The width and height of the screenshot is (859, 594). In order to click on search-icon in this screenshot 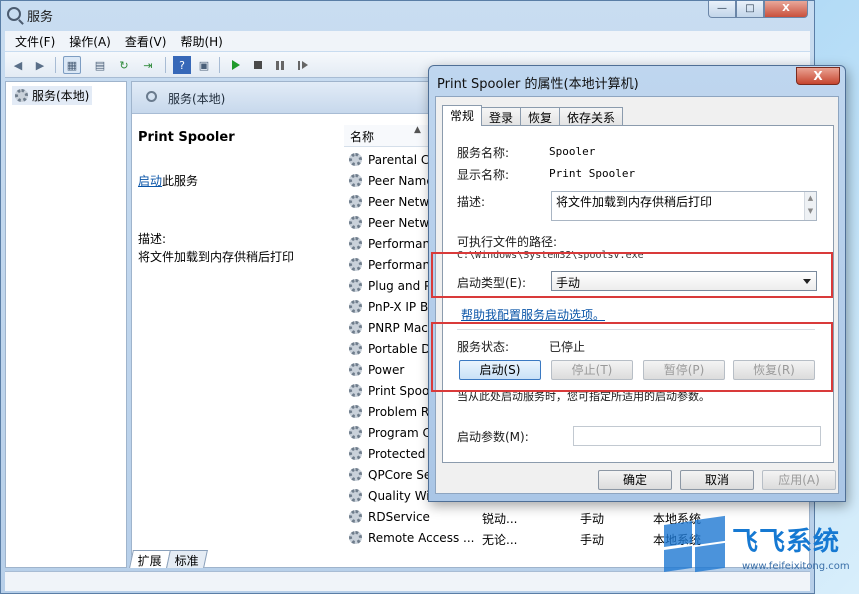, I will do `click(151, 96)`.